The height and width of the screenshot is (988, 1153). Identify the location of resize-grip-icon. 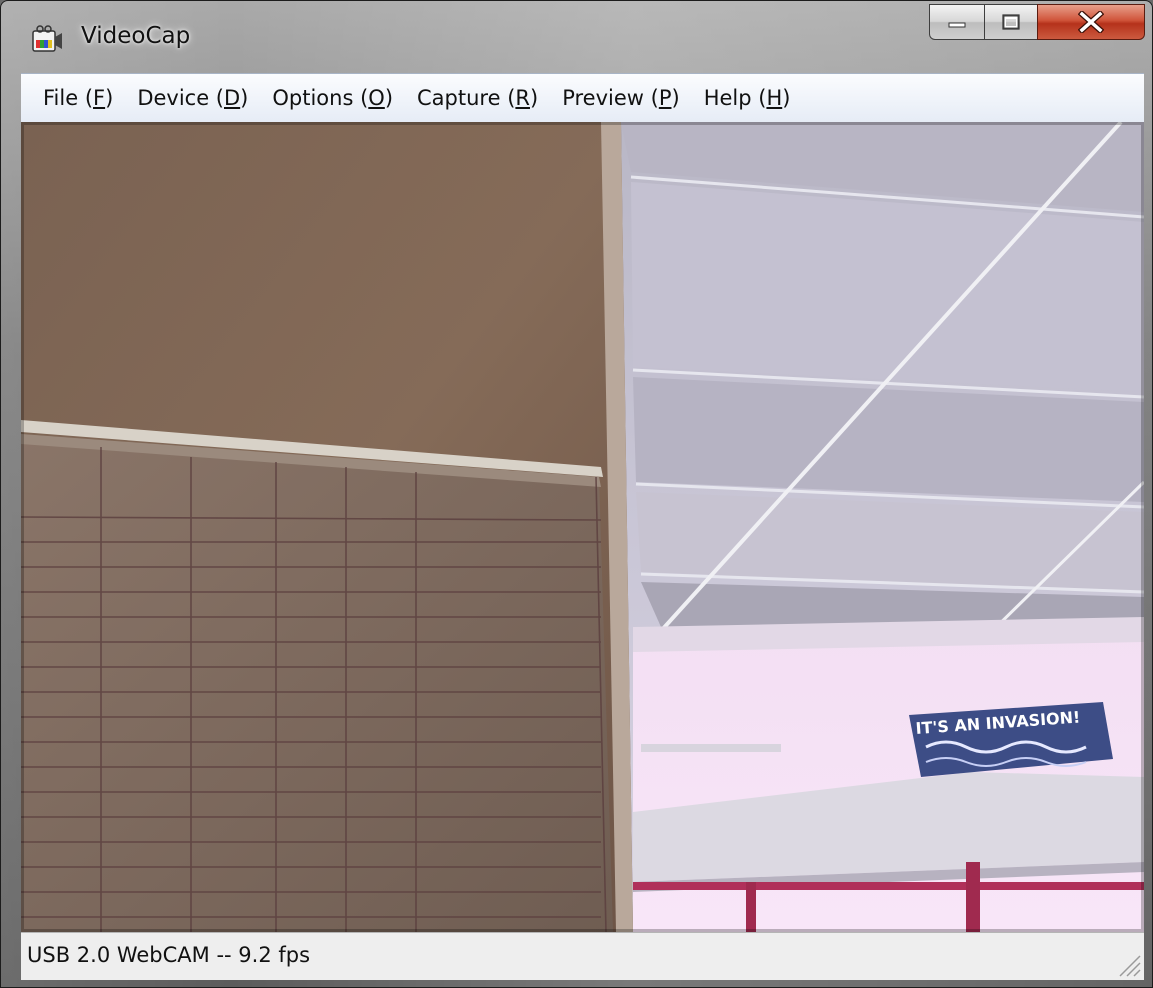
(1128, 964).